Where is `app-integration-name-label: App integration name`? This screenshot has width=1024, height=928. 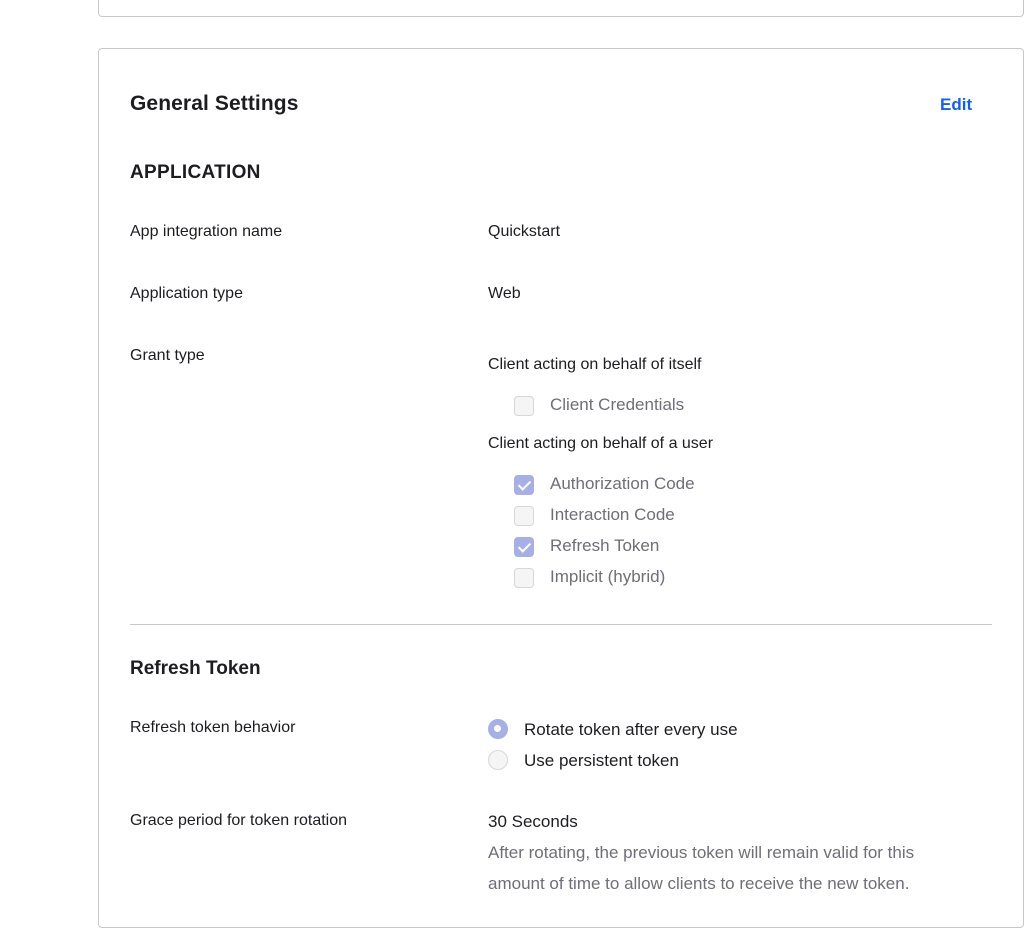
app-integration-name-label: App integration name is located at coordinates (206, 231).